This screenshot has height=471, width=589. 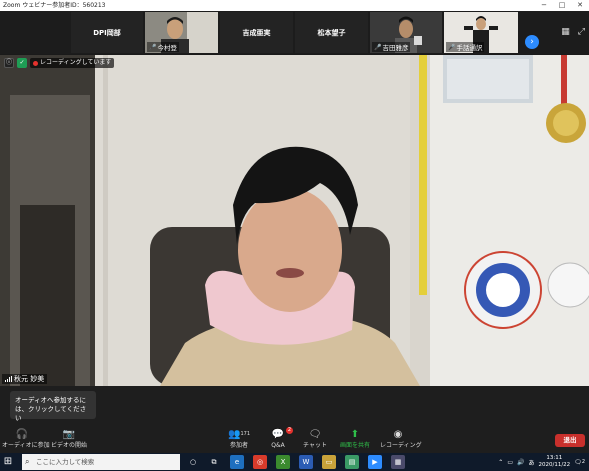 What do you see at coordinates (355, 434) in the screenshot?
I see `share-screen-icon: ⬆` at bounding box center [355, 434].